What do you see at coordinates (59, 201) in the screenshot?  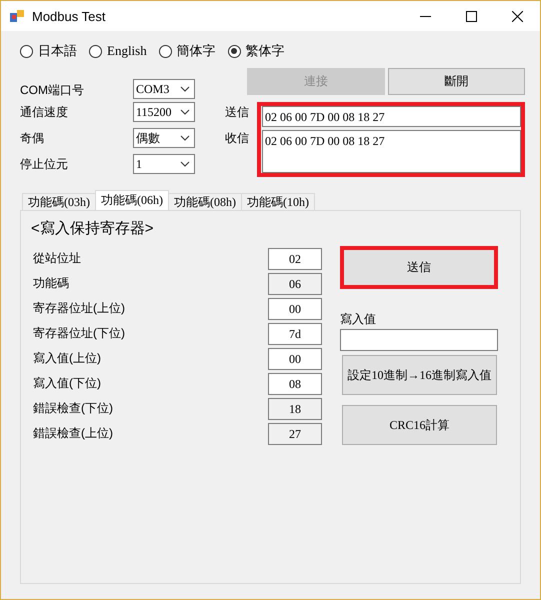 I see `tab: 功能碼(03h)` at bounding box center [59, 201].